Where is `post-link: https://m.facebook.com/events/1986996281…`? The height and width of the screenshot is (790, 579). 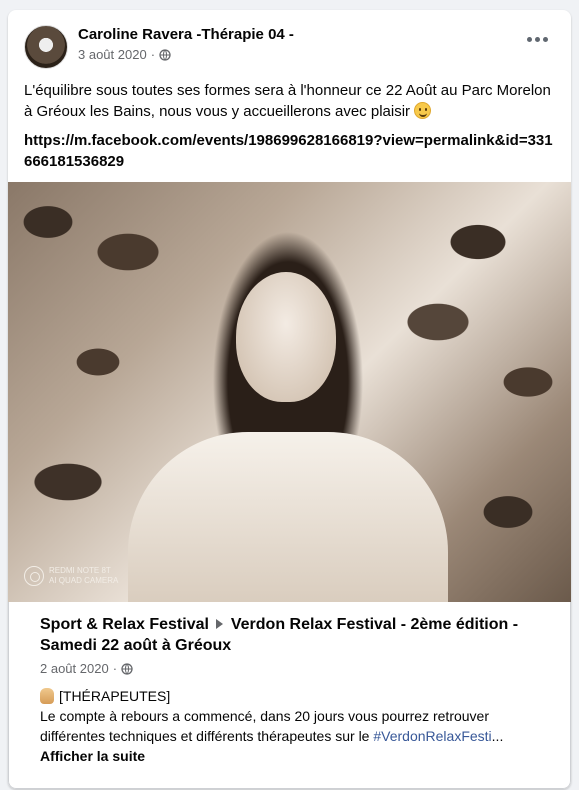 post-link: https://m.facebook.com/events/1986996281… is located at coordinates (289, 151).